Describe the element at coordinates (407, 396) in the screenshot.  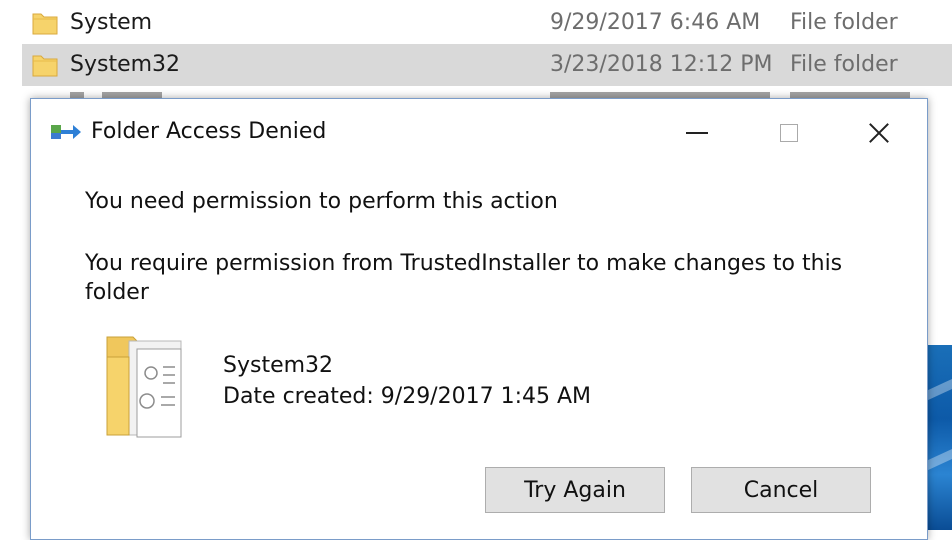
I see `item-date-created: Date created: 9/29/2017 1:45 AM` at that location.